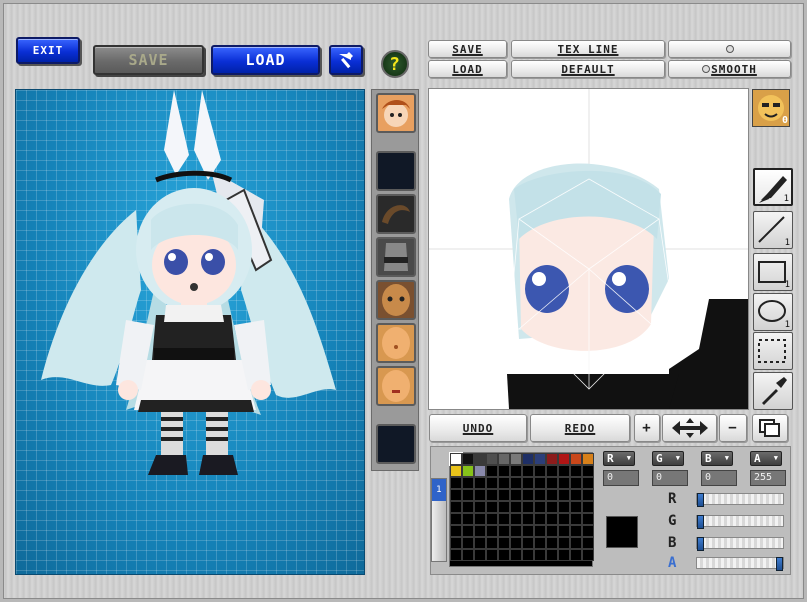 The height and width of the screenshot is (602, 807). What do you see at coordinates (729, 49) in the screenshot?
I see `tex-line-toggle` at bounding box center [729, 49].